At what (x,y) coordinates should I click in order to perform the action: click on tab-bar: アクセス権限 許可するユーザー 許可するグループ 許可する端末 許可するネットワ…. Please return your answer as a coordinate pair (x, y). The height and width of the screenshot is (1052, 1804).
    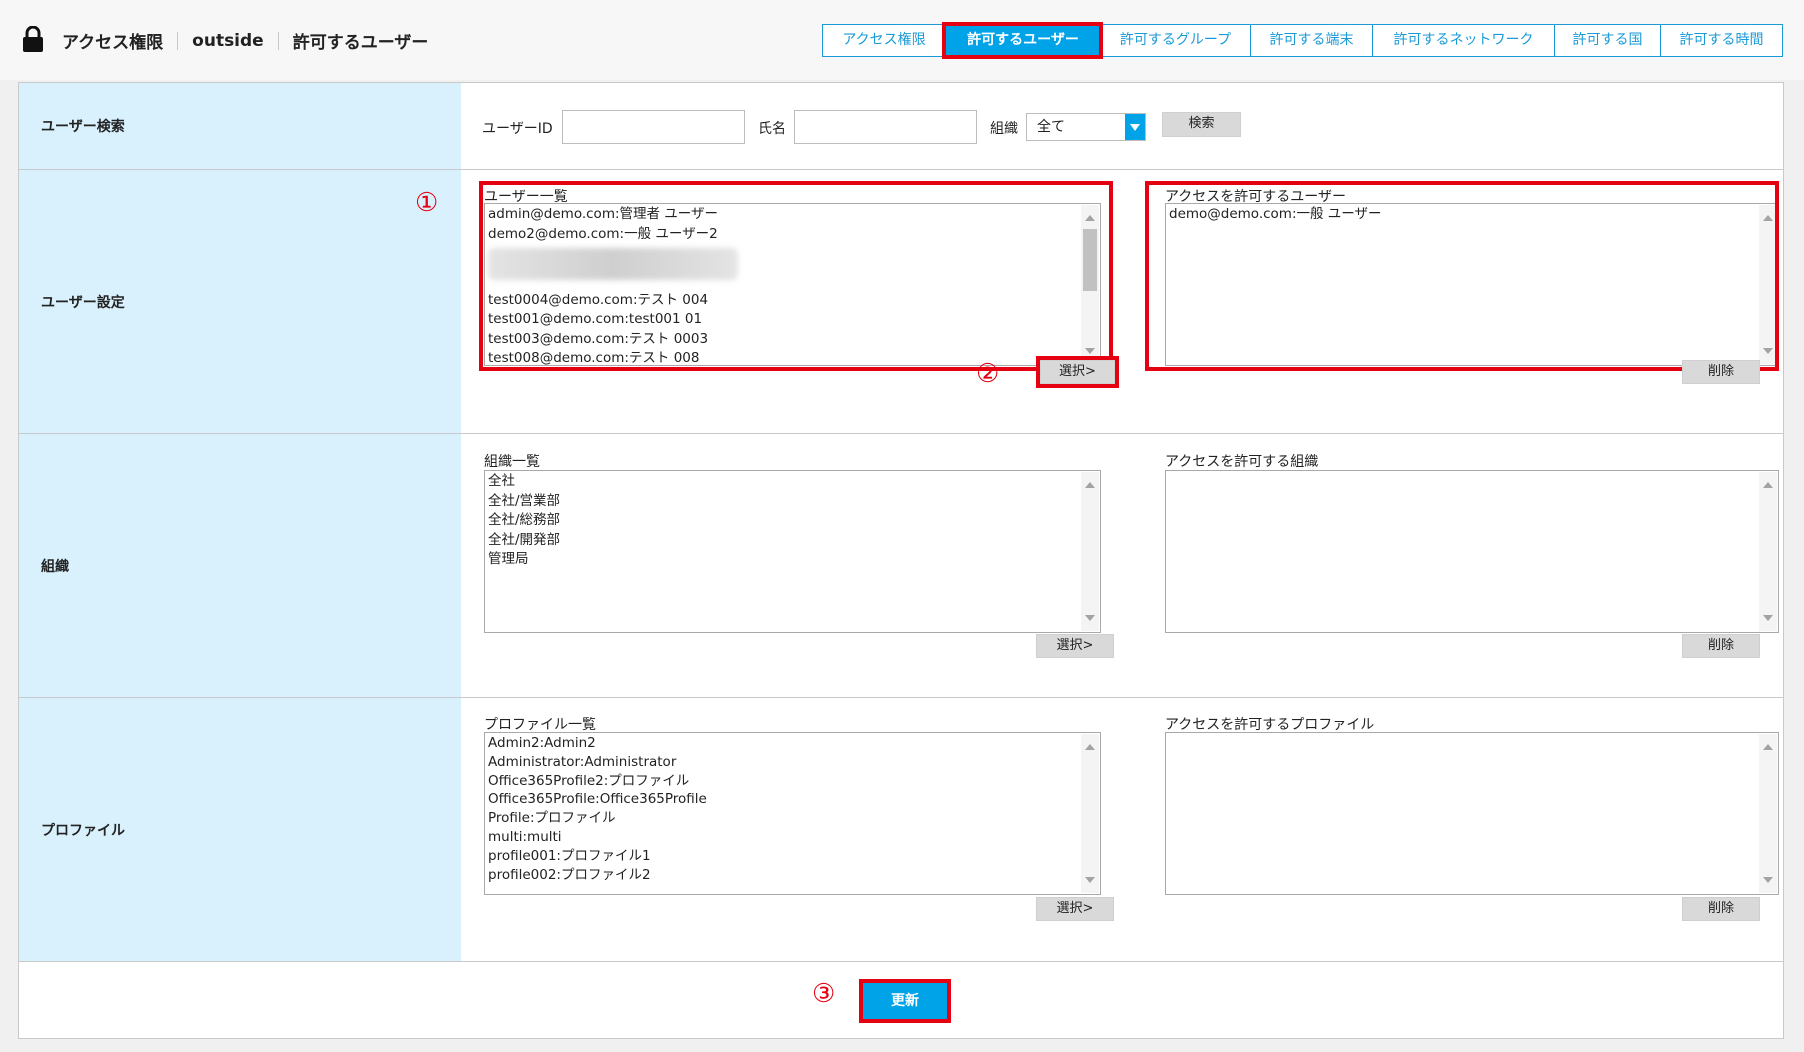
    Looking at the image, I should click on (1302, 40).